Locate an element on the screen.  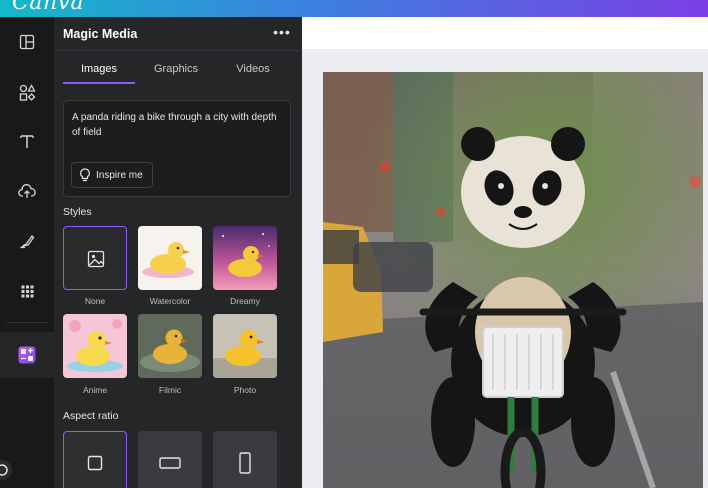
text-icon is located at coordinates (27, 141).